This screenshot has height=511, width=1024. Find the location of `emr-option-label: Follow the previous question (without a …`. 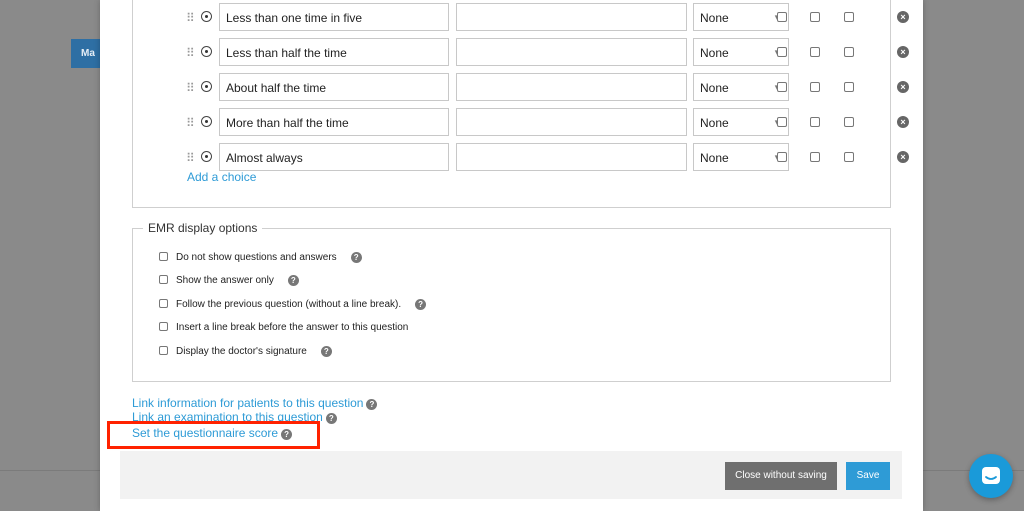

emr-option-label: Follow the previous question (without a … is located at coordinates (289, 304).